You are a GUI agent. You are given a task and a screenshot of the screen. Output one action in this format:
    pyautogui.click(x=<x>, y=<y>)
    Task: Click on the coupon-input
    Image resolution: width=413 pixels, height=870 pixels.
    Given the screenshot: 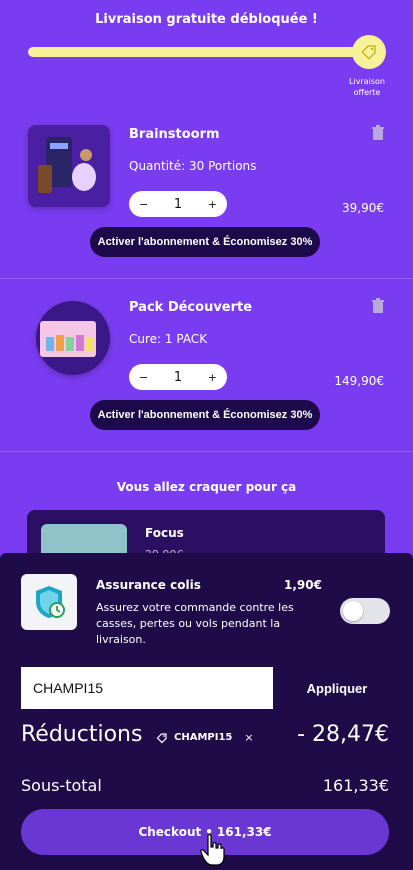 What is the action you would take?
    pyautogui.click(x=147, y=688)
    